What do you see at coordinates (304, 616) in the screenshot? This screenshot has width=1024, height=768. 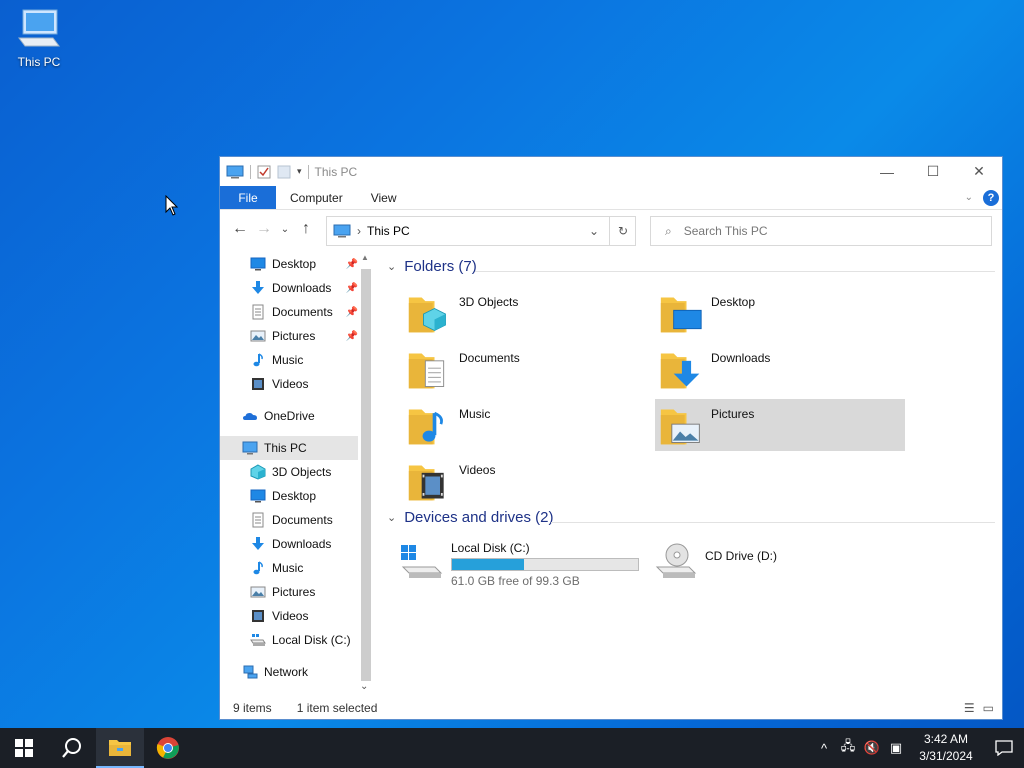 I see `nav-pc-item: Videos` at bounding box center [304, 616].